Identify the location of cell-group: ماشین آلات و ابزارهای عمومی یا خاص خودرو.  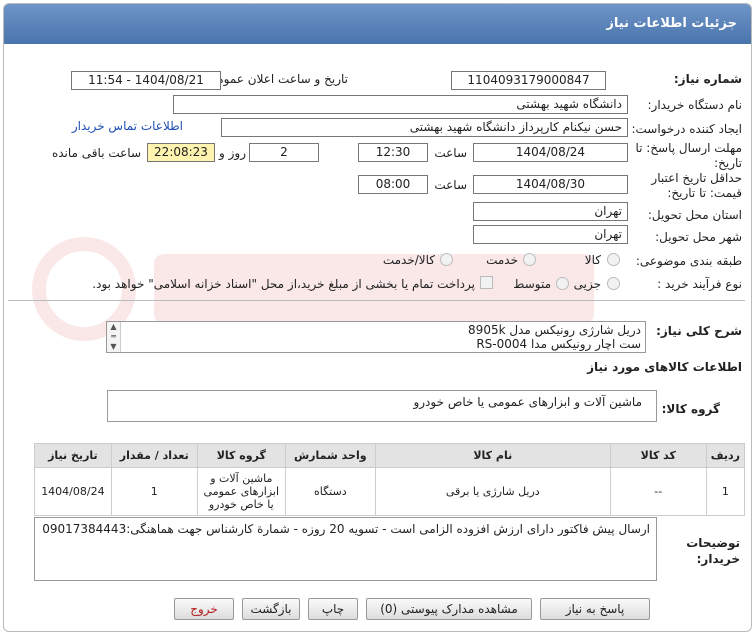
(241, 491).